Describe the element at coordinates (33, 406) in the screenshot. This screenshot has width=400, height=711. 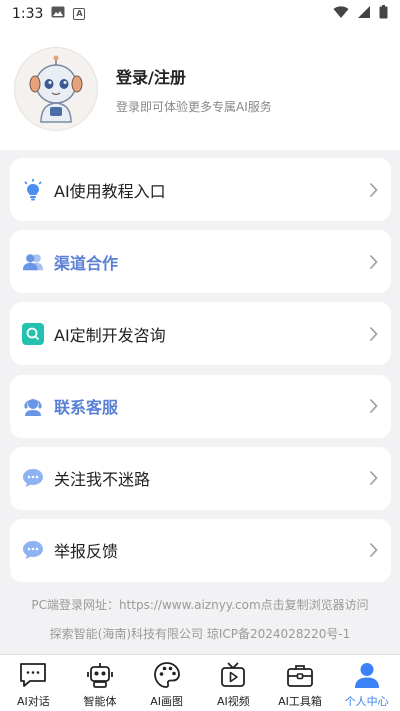
I see `headset-icon` at that location.